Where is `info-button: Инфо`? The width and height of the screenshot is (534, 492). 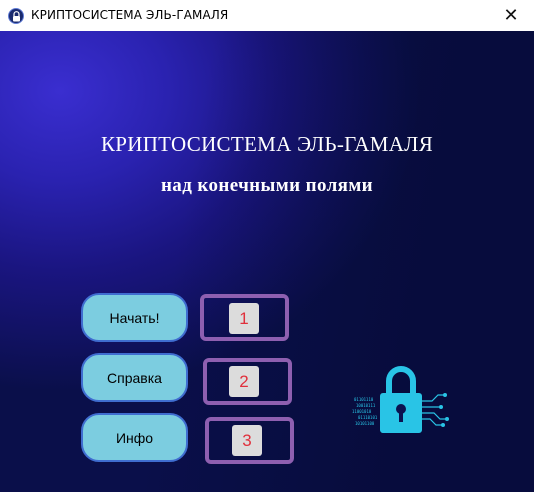 info-button: Инфо is located at coordinates (134, 437).